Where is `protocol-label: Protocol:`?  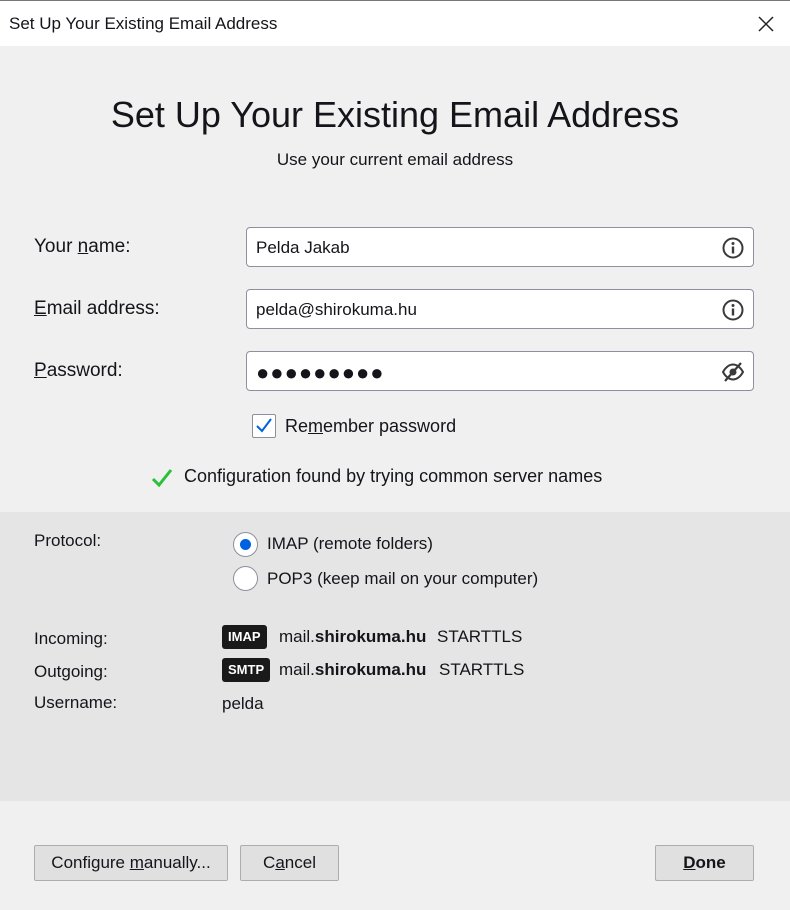
protocol-label: Protocol: is located at coordinates (68, 540).